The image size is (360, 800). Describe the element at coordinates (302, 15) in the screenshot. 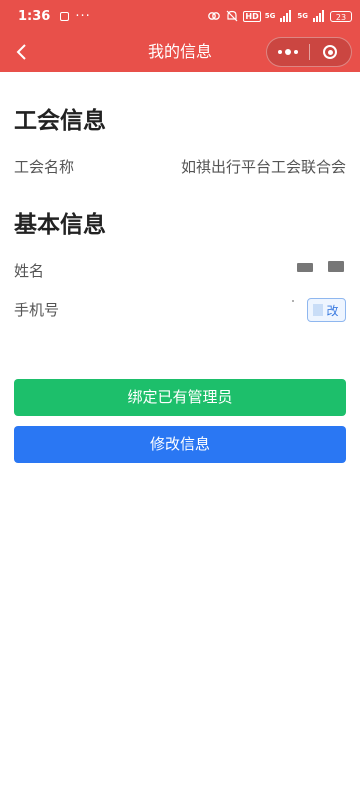

I see `network-5g-label-2: 5G` at that location.